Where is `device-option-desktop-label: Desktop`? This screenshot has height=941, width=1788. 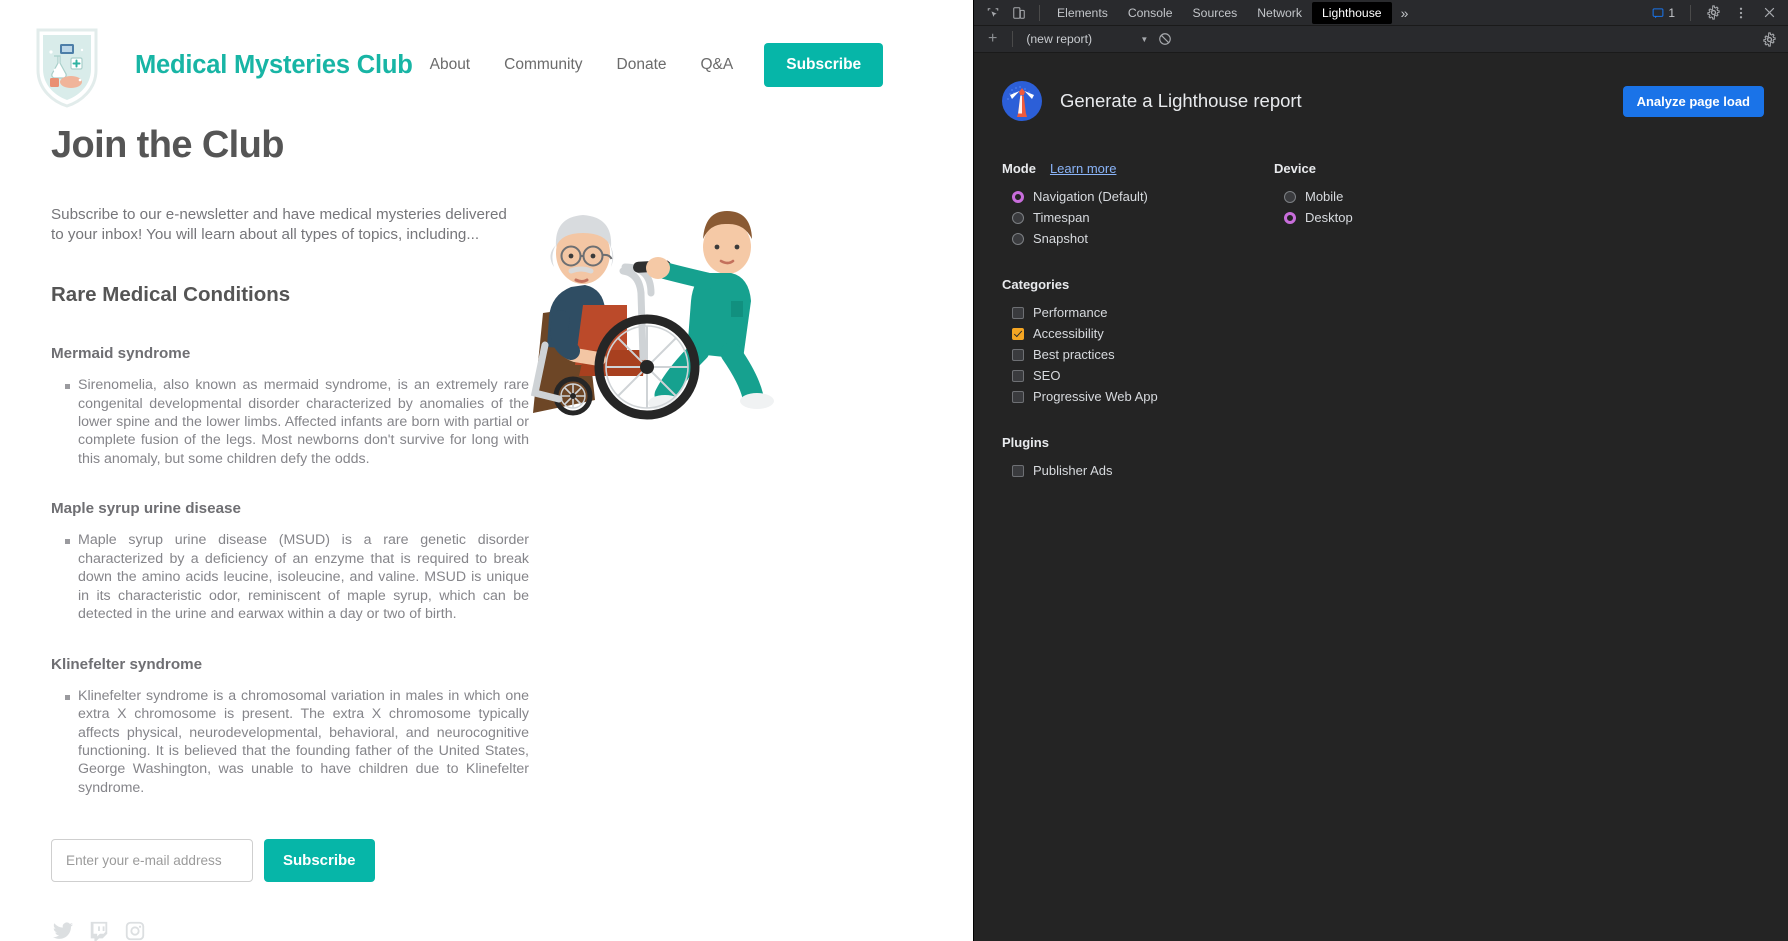 device-option-desktop-label: Desktop is located at coordinates (1329, 217).